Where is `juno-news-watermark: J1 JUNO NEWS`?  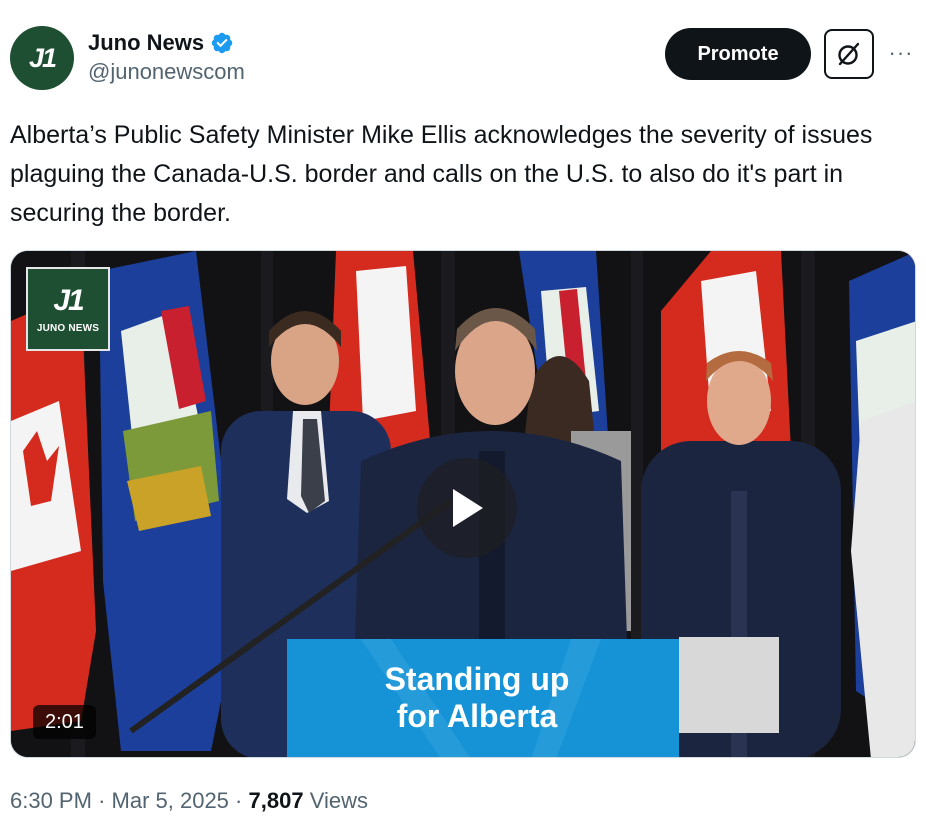
juno-news-watermark: J1 JUNO NEWS is located at coordinates (68, 309).